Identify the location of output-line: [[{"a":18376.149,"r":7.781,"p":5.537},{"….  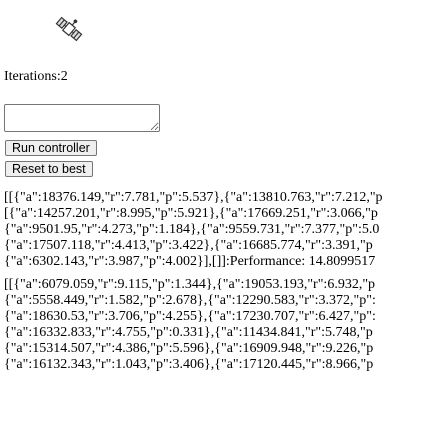
(193, 197).